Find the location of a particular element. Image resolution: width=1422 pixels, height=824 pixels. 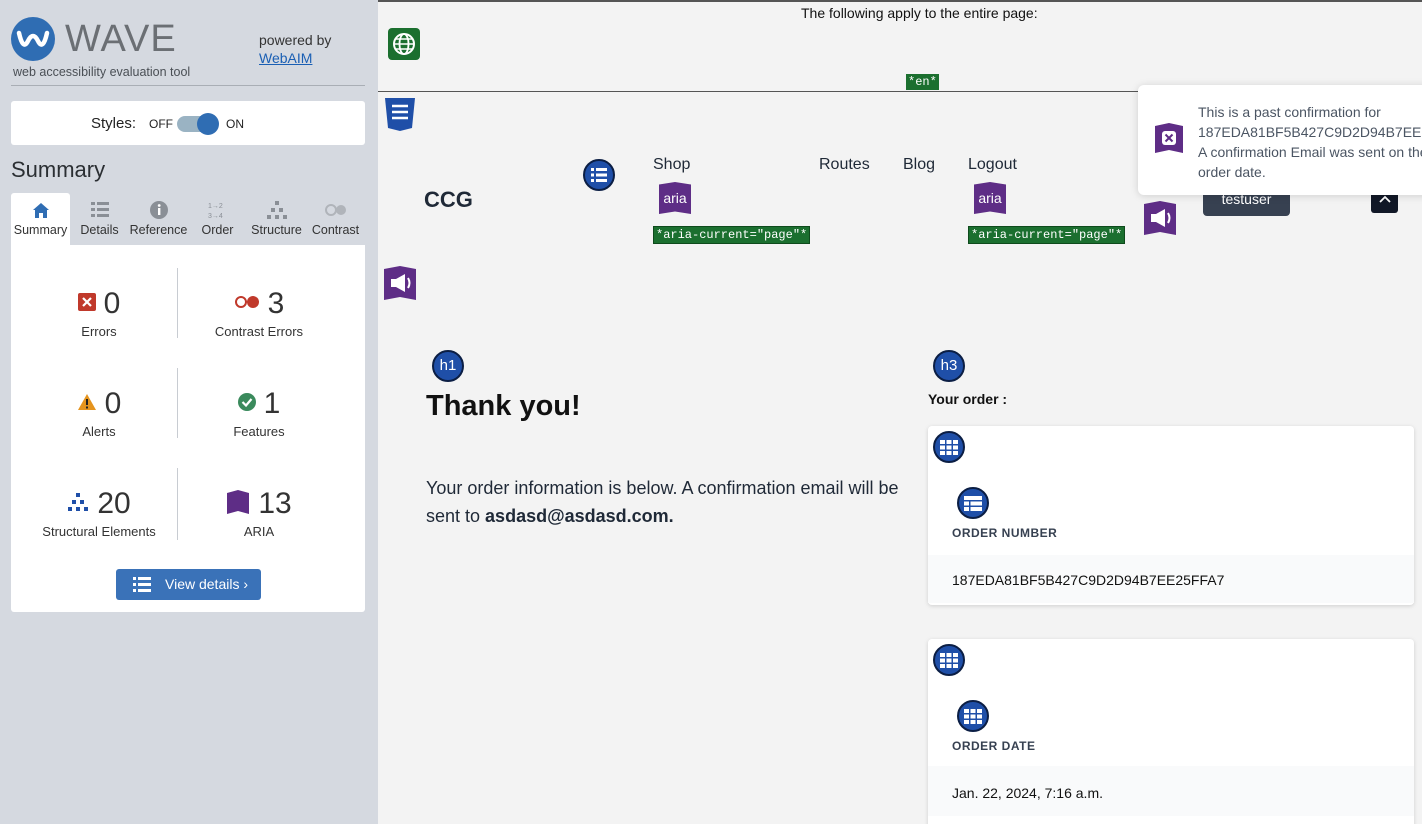

wave-brand: WAVE is located at coordinates (121, 39).